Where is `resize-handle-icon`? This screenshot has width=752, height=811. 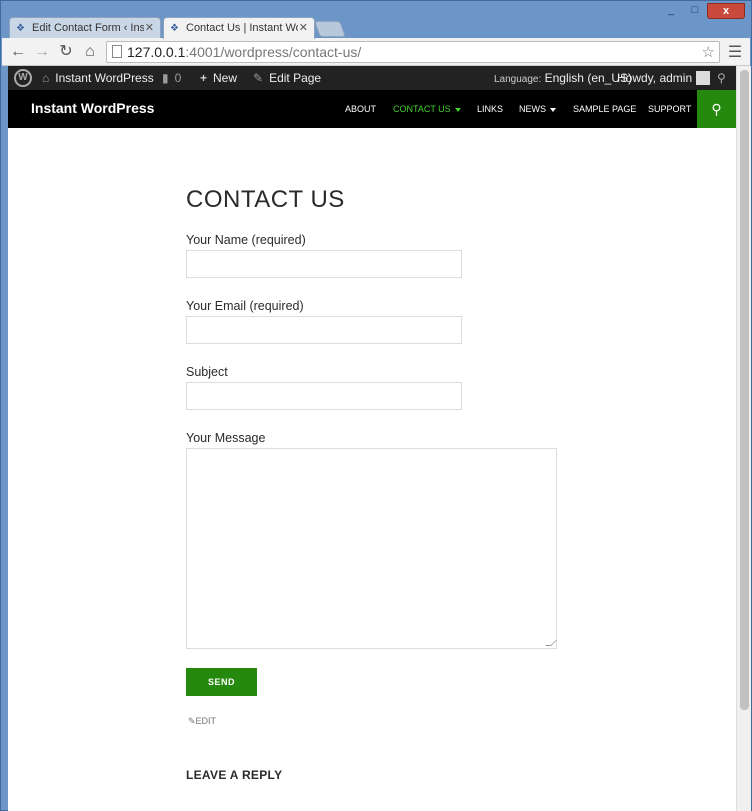 resize-handle-icon is located at coordinates (551, 643).